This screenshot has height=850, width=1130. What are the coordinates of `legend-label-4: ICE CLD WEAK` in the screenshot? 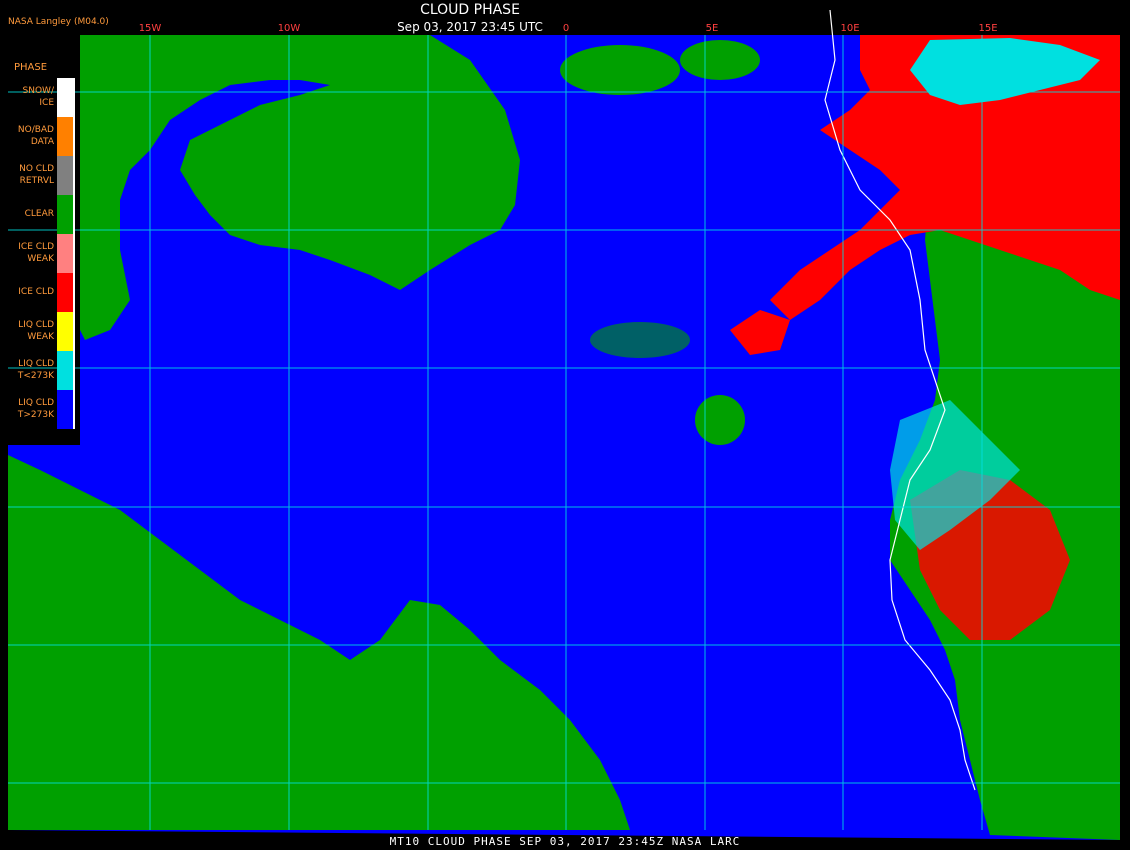 It's located at (36, 253).